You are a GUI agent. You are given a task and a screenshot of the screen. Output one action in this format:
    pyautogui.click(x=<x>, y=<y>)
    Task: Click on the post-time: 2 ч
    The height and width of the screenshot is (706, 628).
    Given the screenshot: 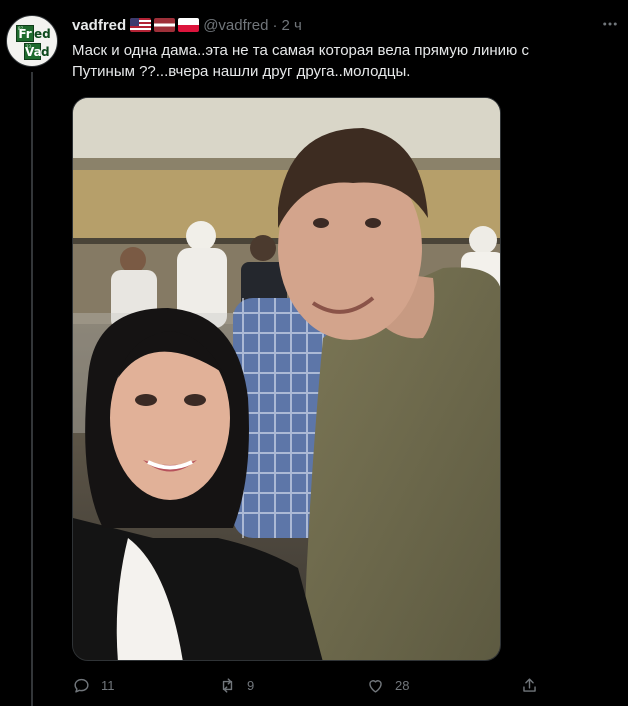 What is the action you would take?
    pyautogui.click(x=291, y=25)
    